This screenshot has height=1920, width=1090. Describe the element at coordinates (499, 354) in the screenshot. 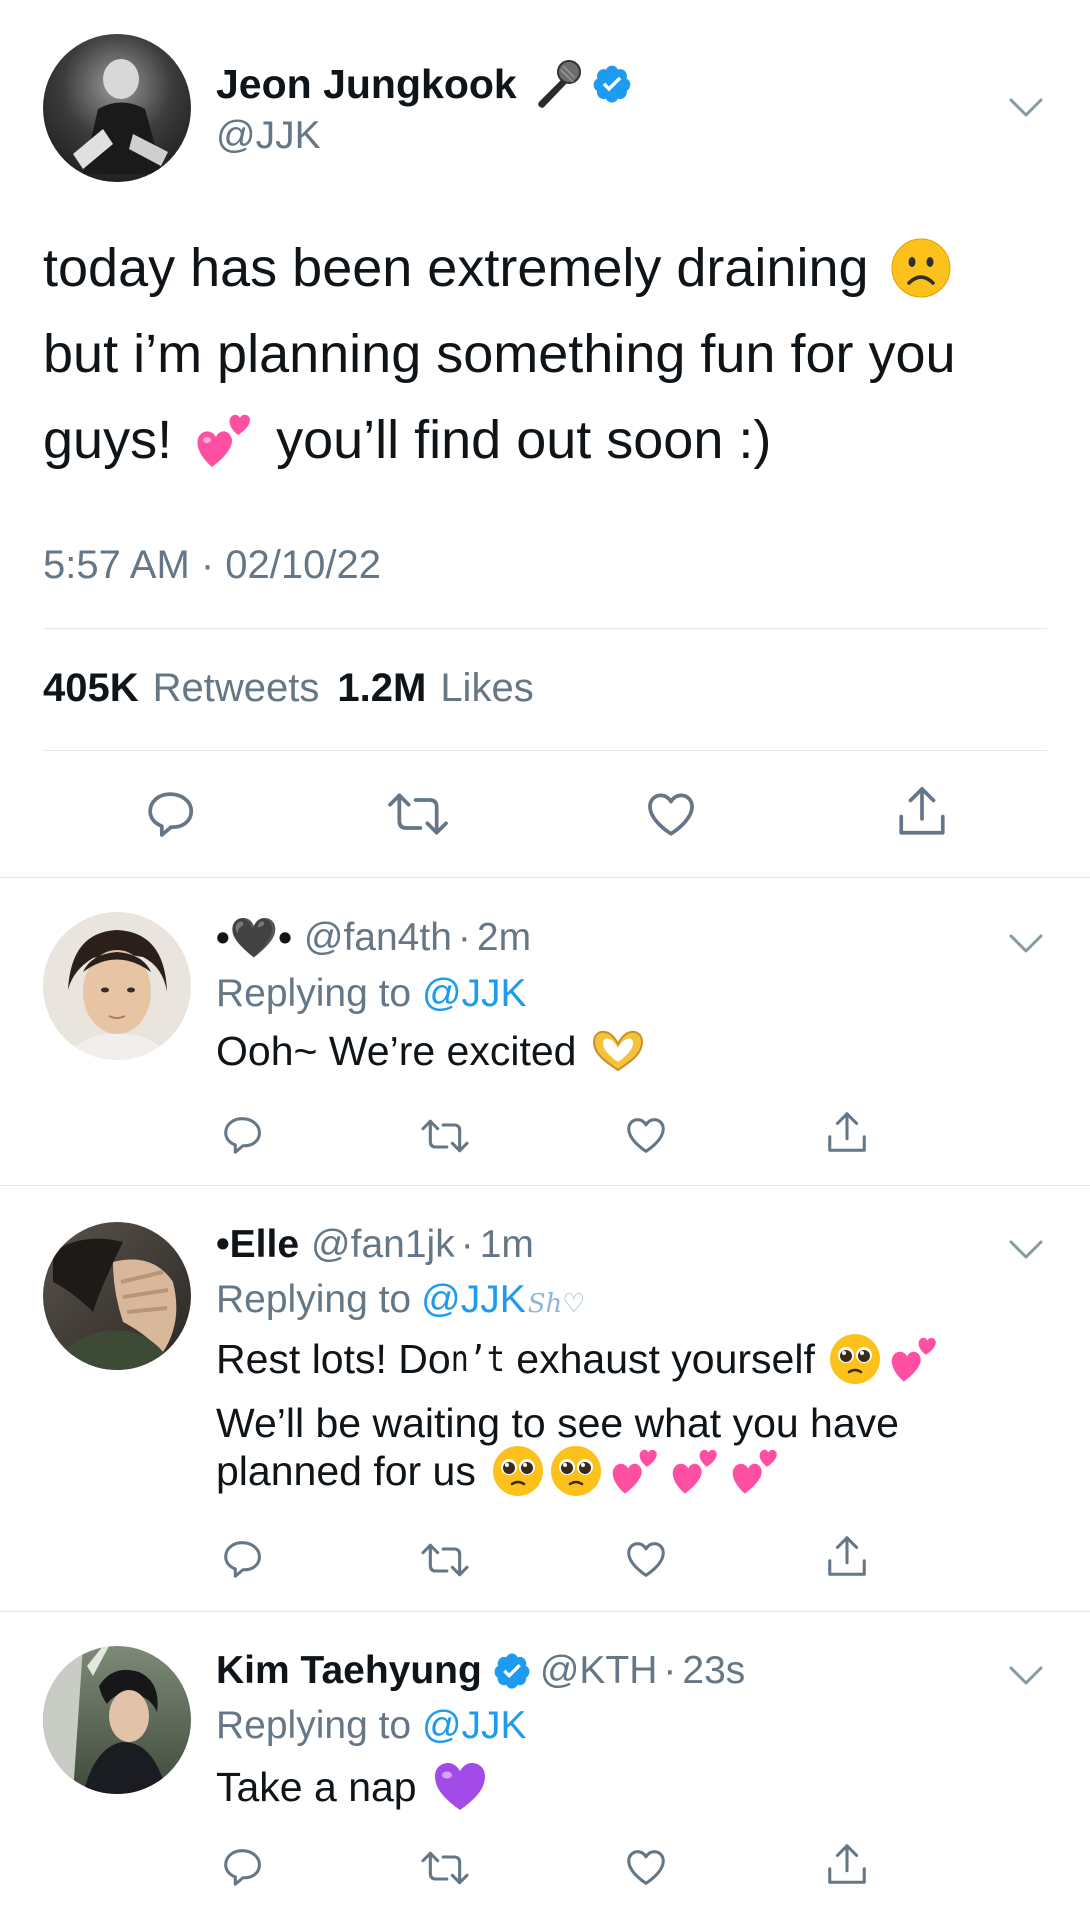

I see `tweet-text-line-2: but i’m planning something fun for you` at that location.